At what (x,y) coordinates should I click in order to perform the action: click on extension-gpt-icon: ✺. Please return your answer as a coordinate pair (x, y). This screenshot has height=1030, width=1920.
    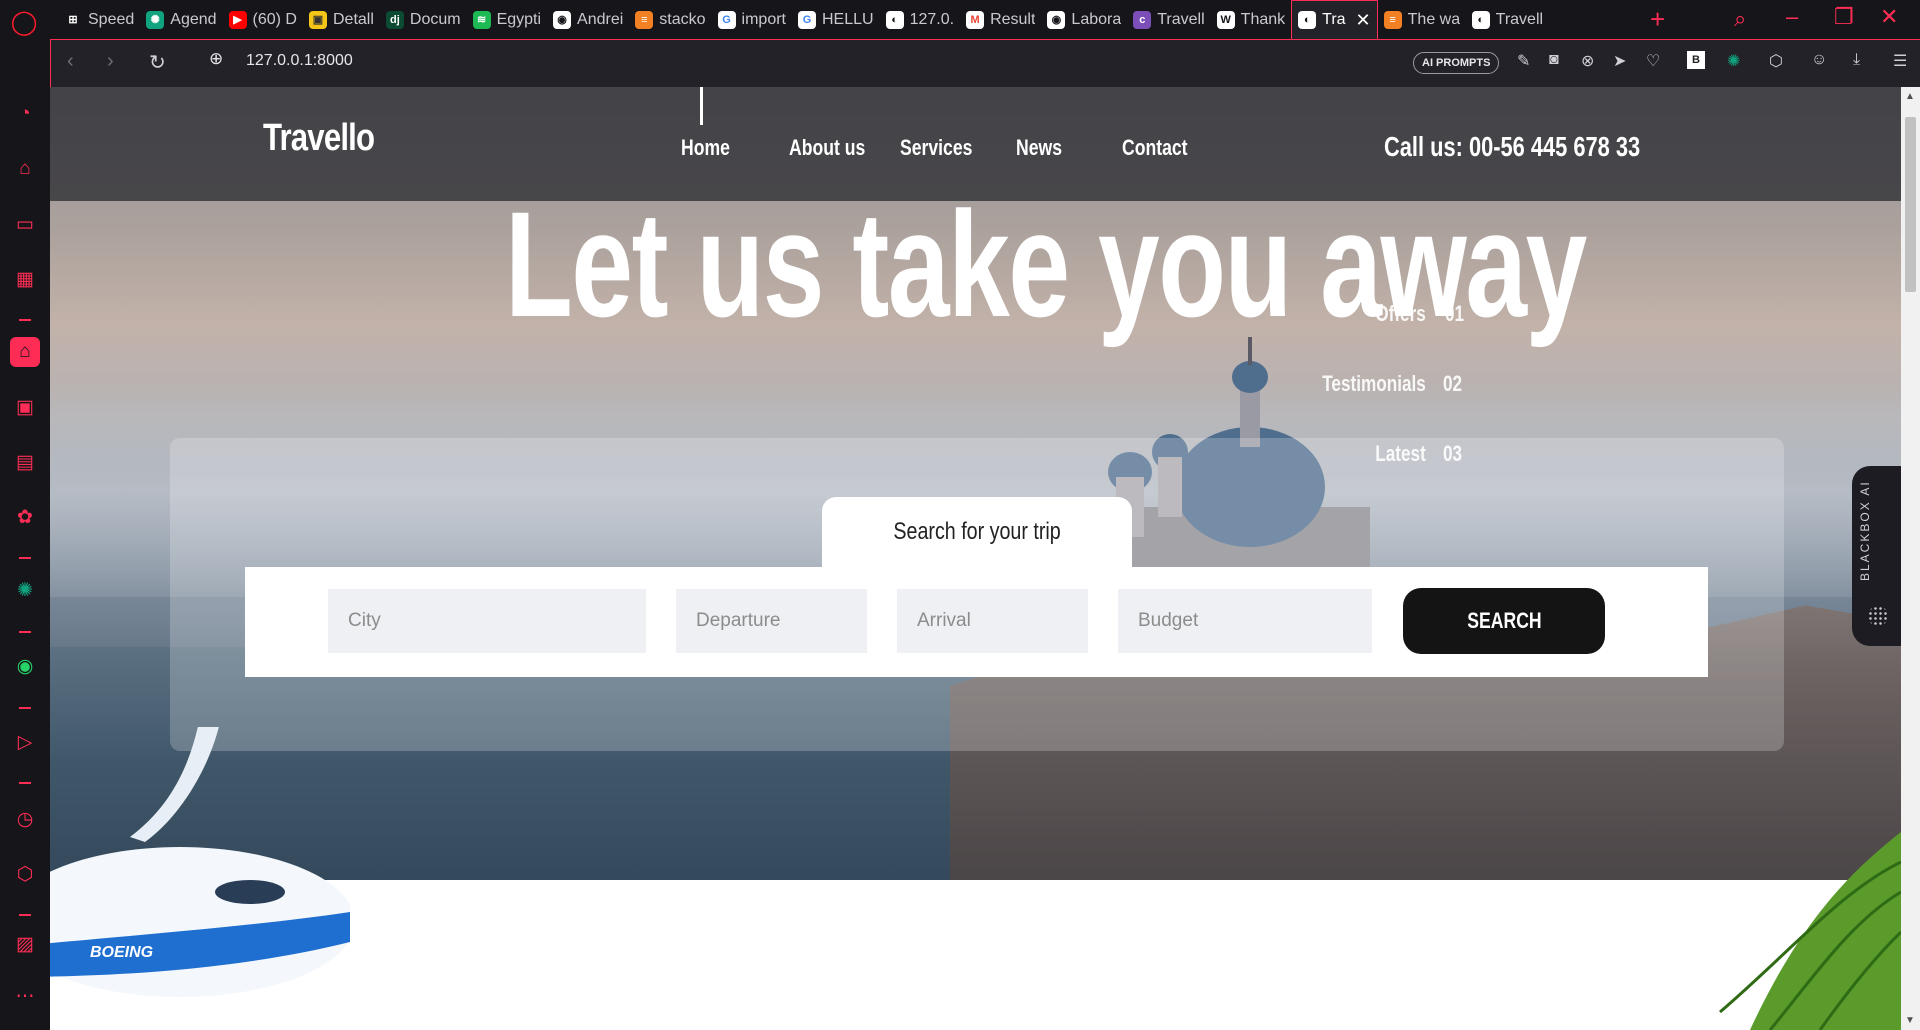
    Looking at the image, I should click on (1733, 61).